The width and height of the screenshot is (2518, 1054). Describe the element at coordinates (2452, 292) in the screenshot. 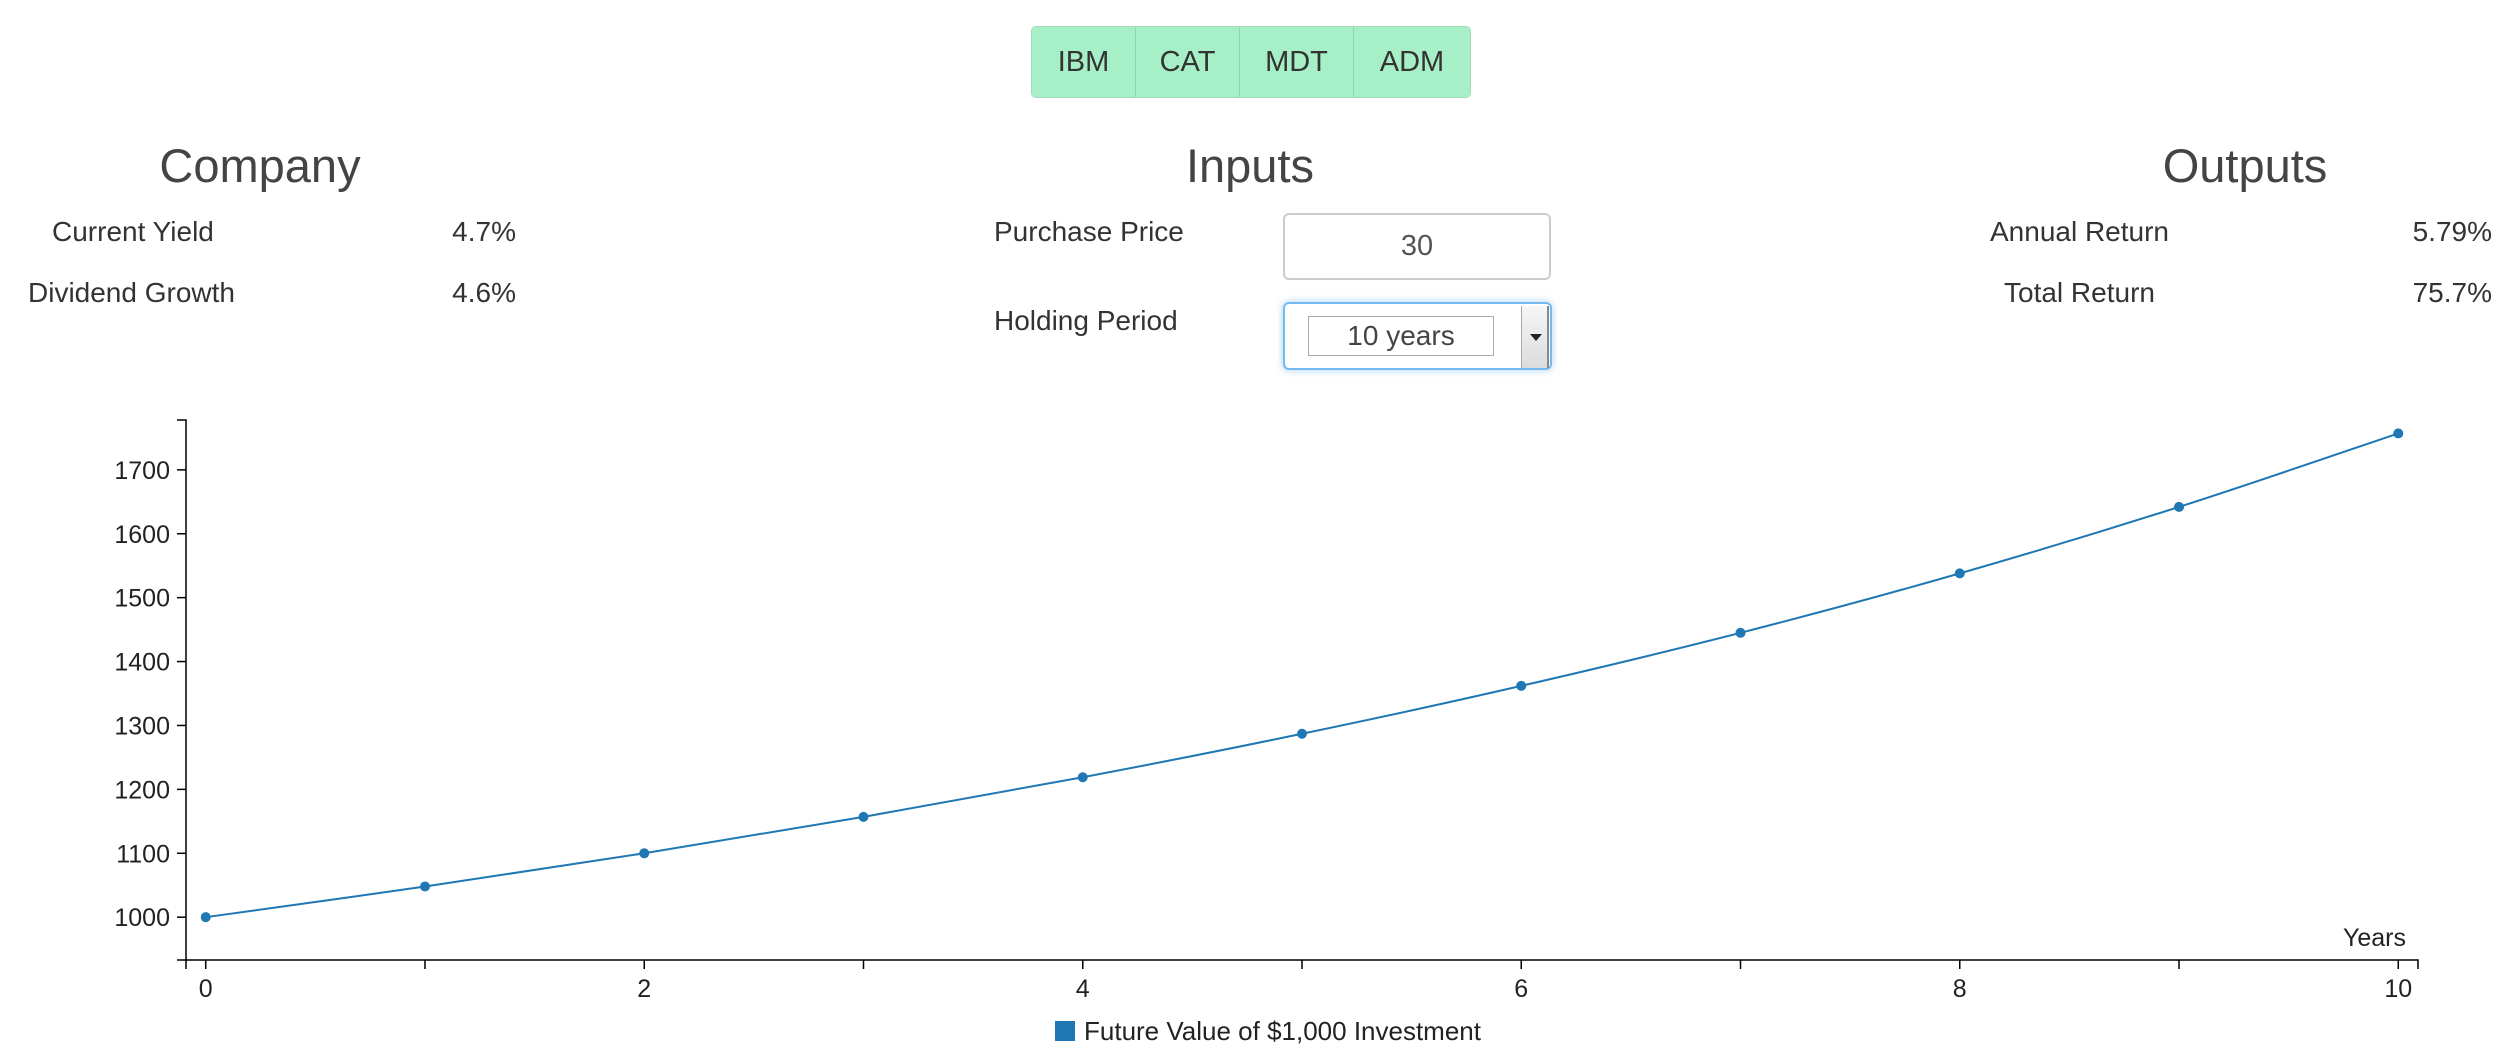

I see `total-return-value: 75.7%` at that location.